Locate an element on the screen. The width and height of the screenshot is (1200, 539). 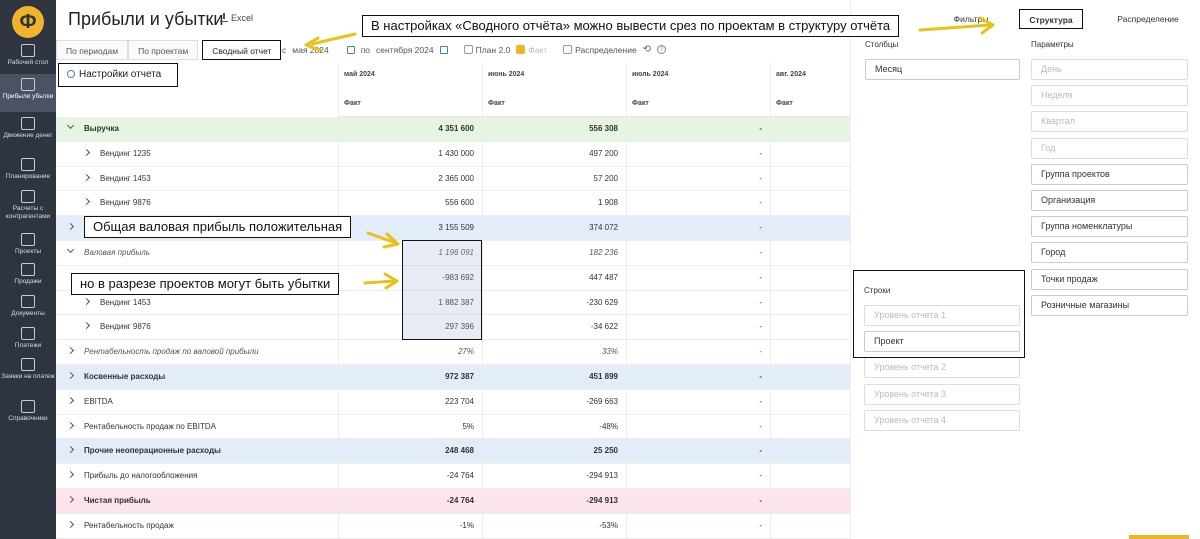
columns-field-month: Месяц is located at coordinates (942, 69).